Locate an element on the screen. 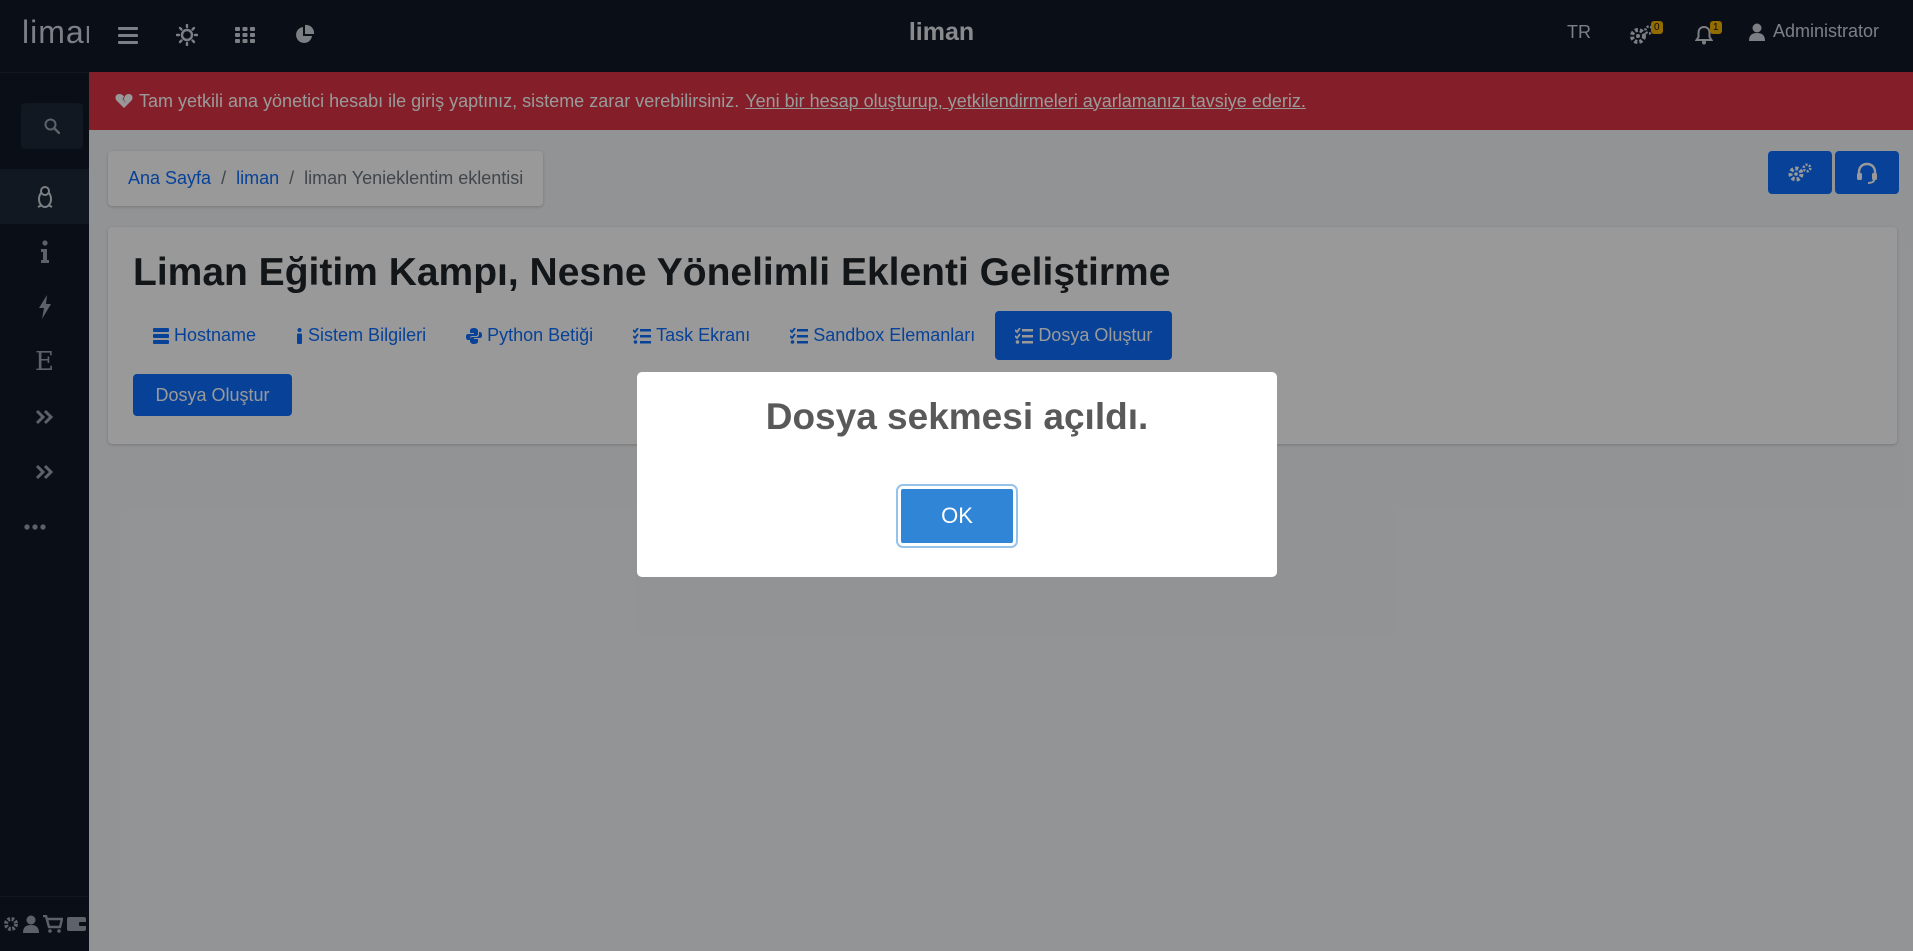 This screenshot has width=1913, height=951. ok-button: OK is located at coordinates (957, 516).